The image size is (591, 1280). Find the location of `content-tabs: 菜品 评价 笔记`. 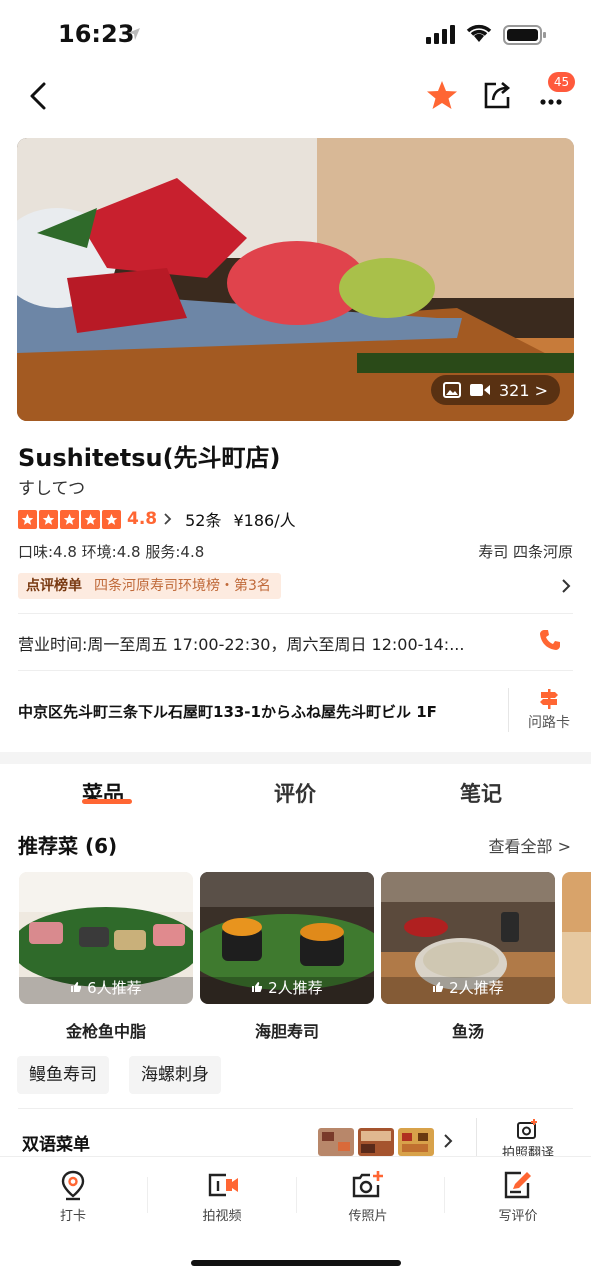

content-tabs: 菜品 评价 笔记 is located at coordinates (295, 794).